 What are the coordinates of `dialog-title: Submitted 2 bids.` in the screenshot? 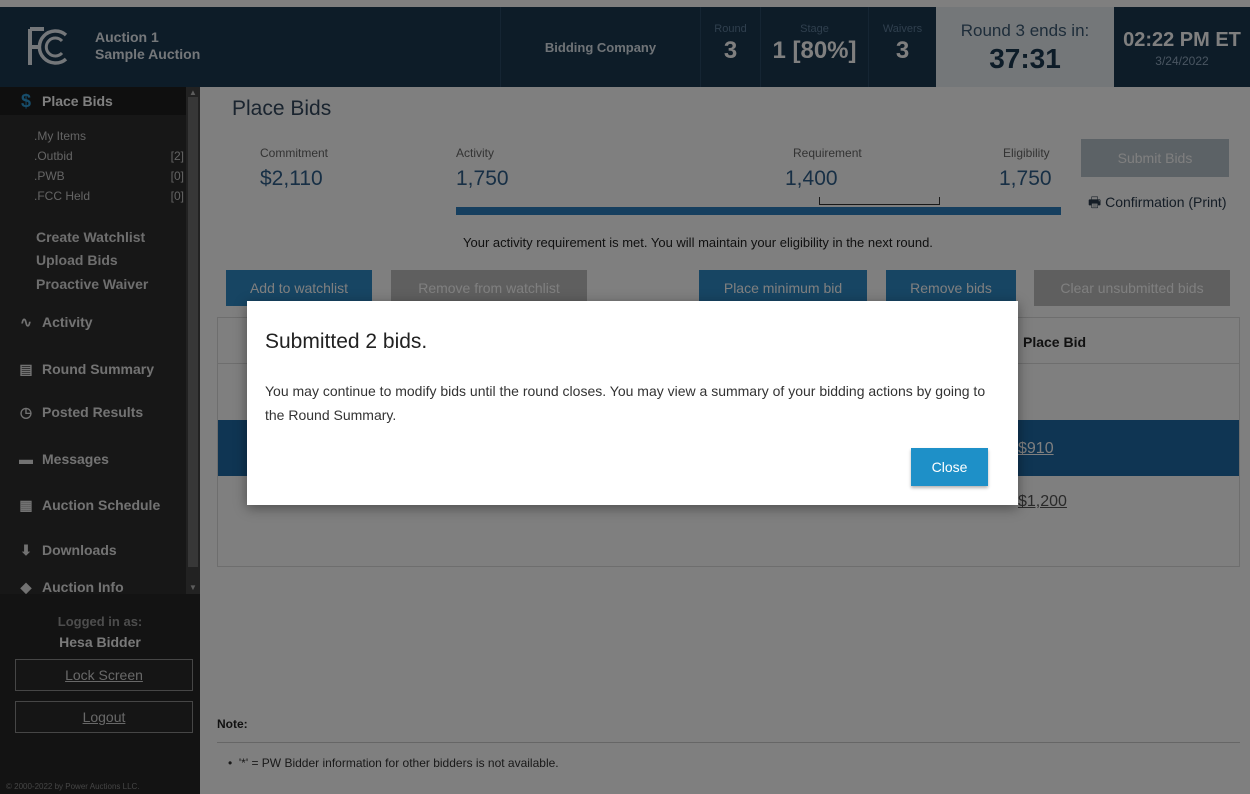 It's located at (346, 341).